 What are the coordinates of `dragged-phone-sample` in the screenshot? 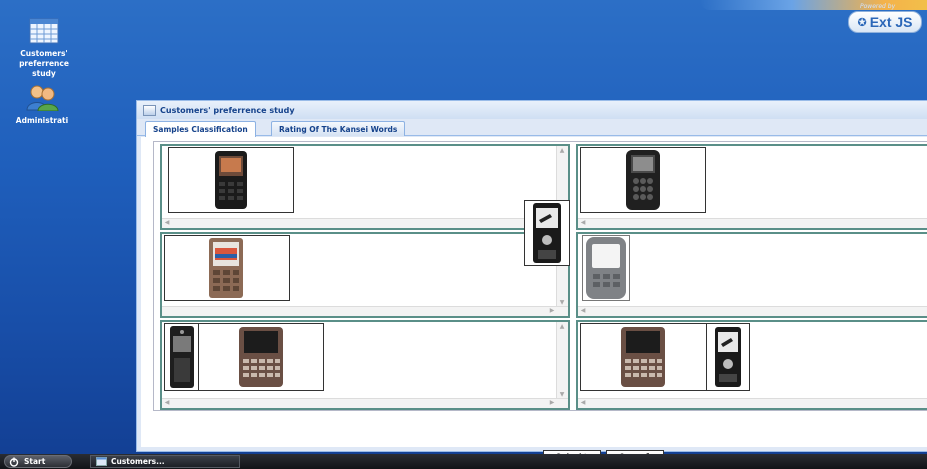 It's located at (547, 233).